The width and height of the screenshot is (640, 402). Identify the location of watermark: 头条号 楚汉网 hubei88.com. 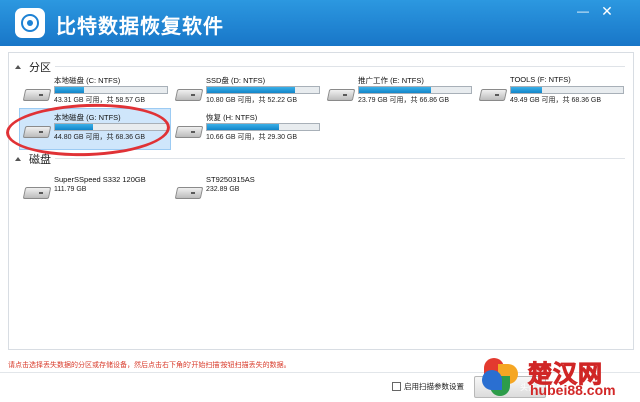
(560, 377).